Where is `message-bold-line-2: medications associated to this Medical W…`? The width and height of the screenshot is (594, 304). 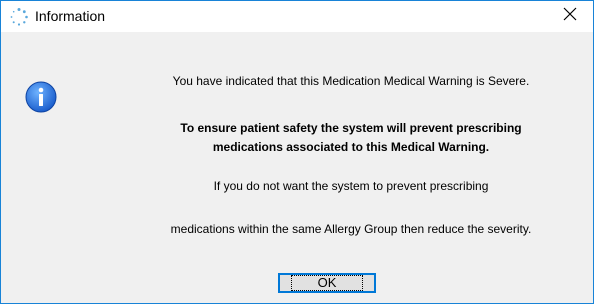 message-bold-line-2: medications associated to this Medical W… is located at coordinates (351, 147).